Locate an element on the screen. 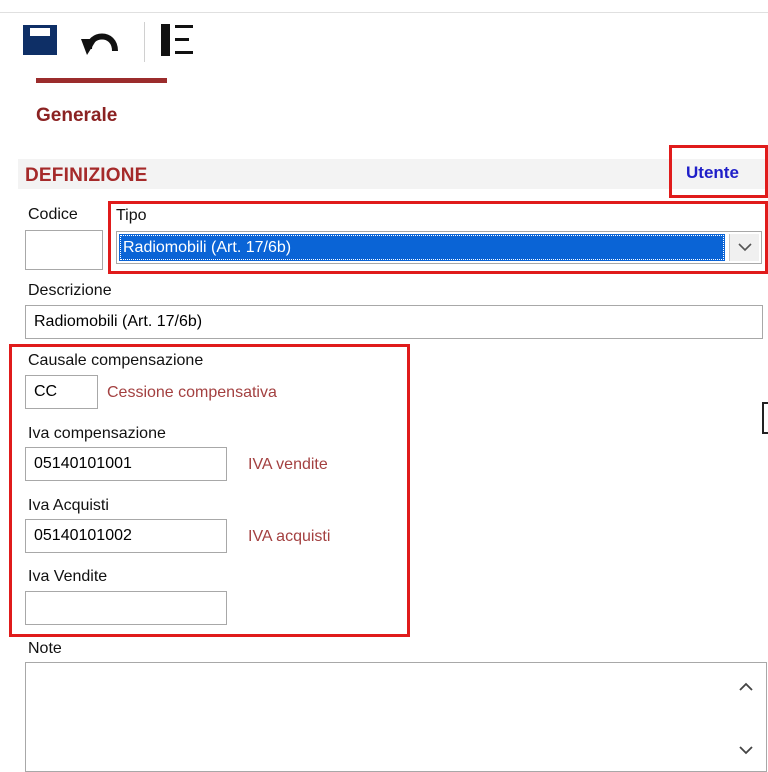 This screenshot has height=772, width=768. chevron-up-icon is located at coordinates (746, 687).